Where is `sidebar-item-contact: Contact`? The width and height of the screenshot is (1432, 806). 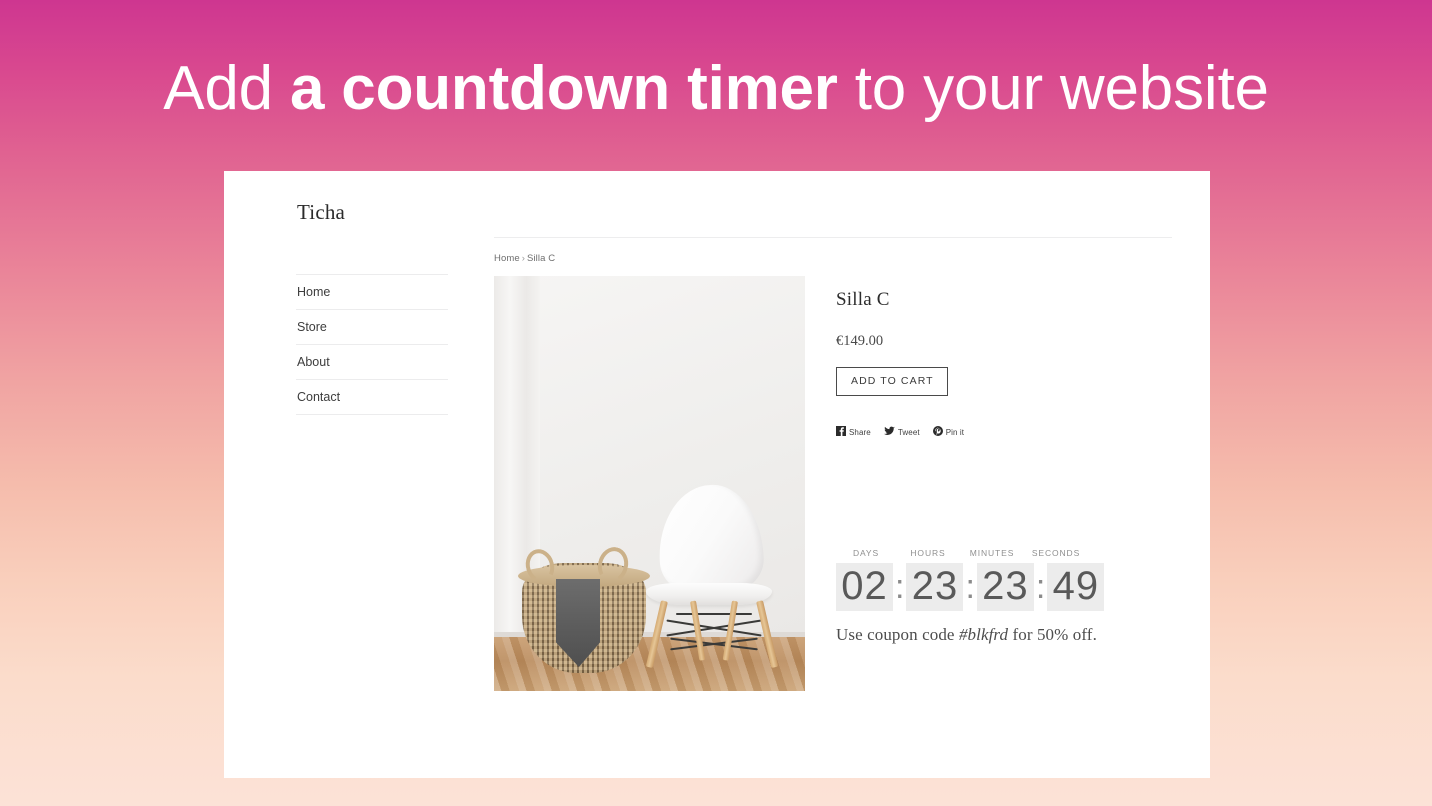
sidebar-item-contact: Contact is located at coordinates (372, 397).